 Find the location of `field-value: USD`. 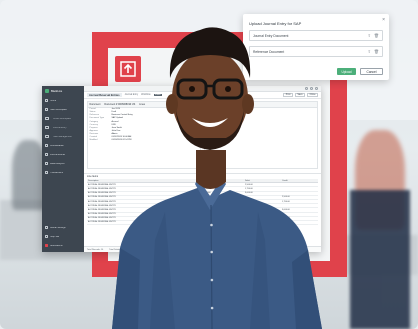

field-value: USD is located at coordinates (113, 124).